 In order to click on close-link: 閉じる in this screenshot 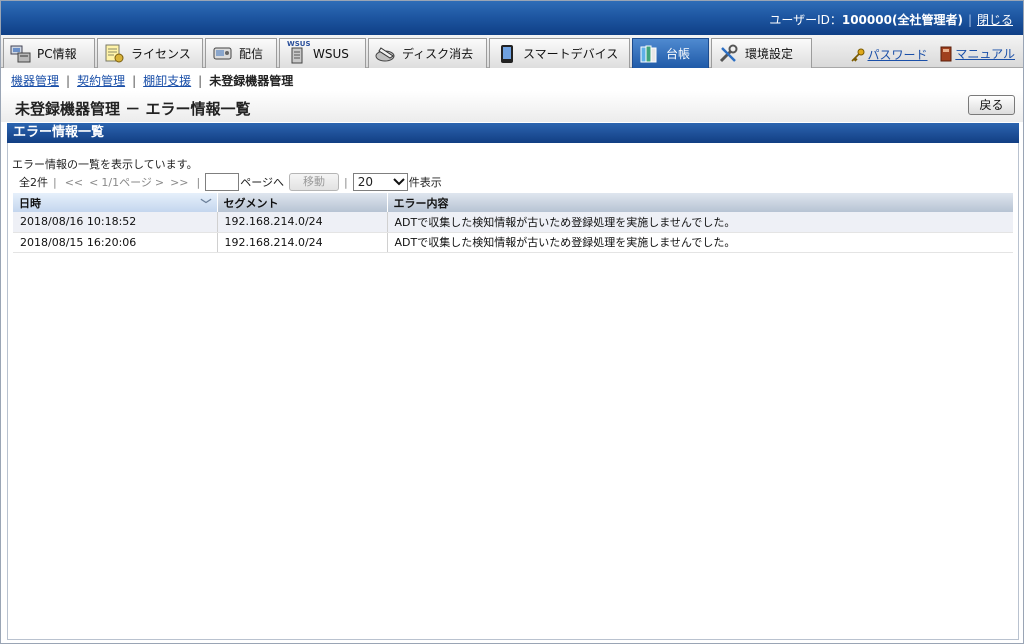, I will do `click(995, 20)`.